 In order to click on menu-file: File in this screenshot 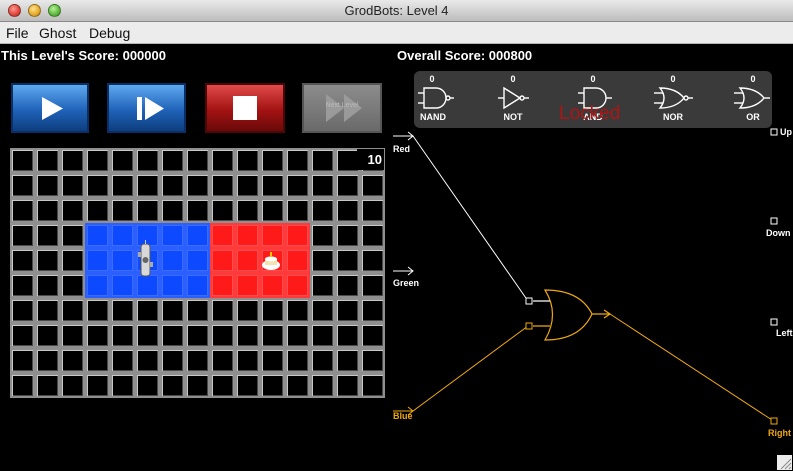, I will do `click(17, 33)`.